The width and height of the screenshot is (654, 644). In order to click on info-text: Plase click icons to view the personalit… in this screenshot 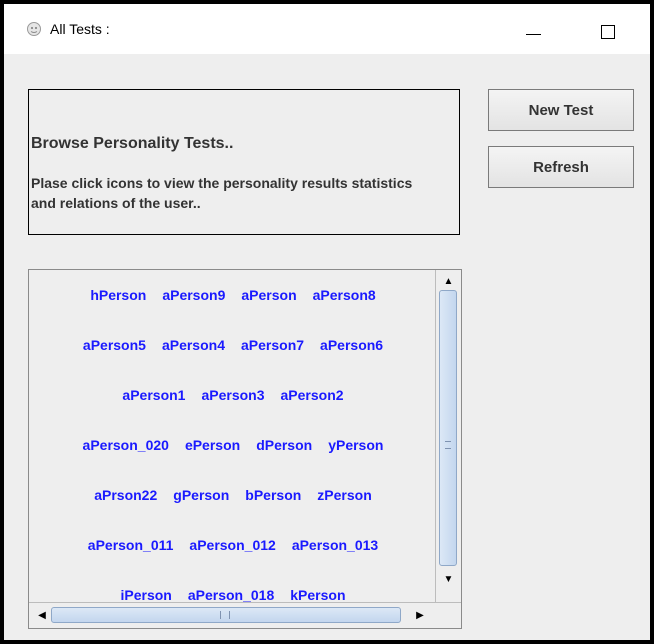, I will do `click(222, 193)`.